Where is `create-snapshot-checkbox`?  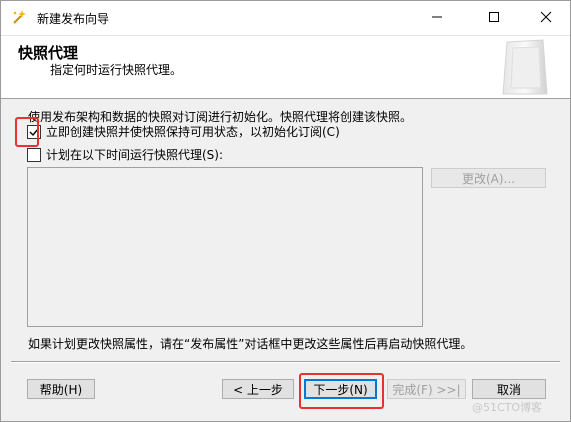 create-snapshot-checkbox is located at coordinates (34, 131).